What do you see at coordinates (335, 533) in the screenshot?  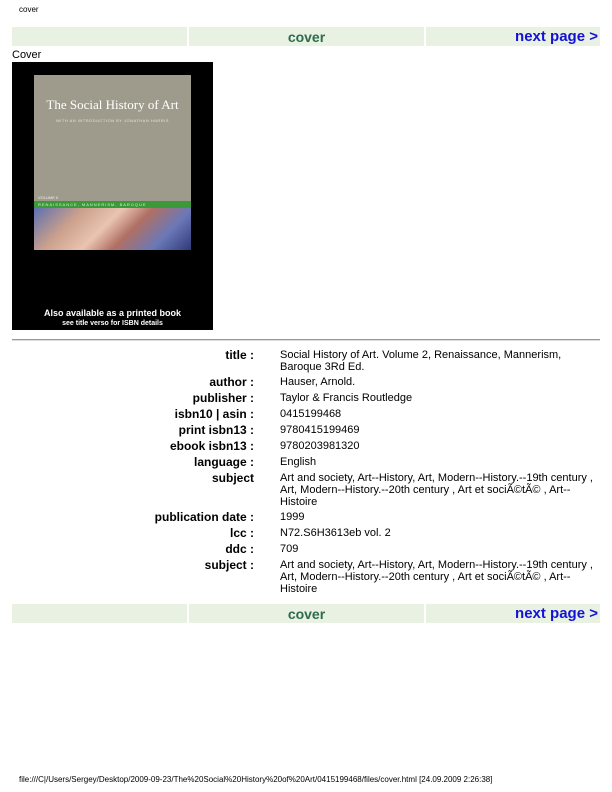 I see `metadata-value: N72.S6H3613eb vol. 2` at bounding box center [335, 533].